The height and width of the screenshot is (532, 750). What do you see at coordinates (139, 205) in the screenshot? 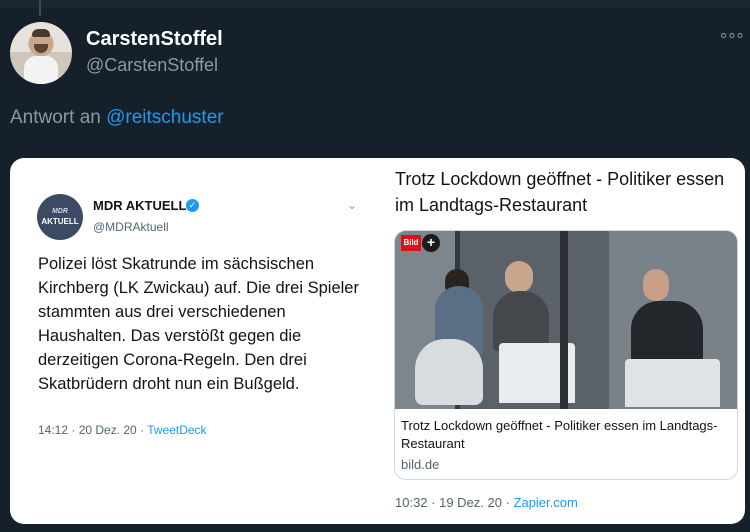
I see `embedded-display-name: MDR AKTUELL` at bounding box center [139, 205].